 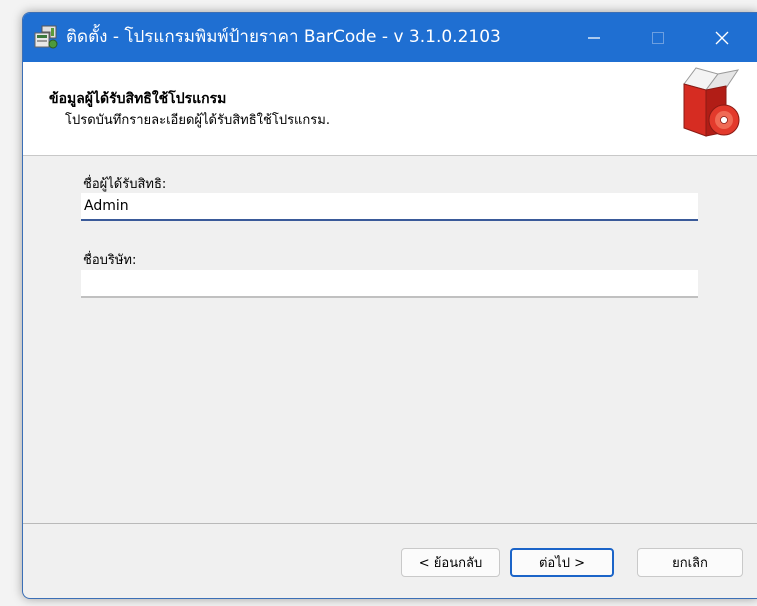 What do you see at coordinates (711, 102) in the screenshot?
I see `software-box-icon` at bounding box center [711, 102].